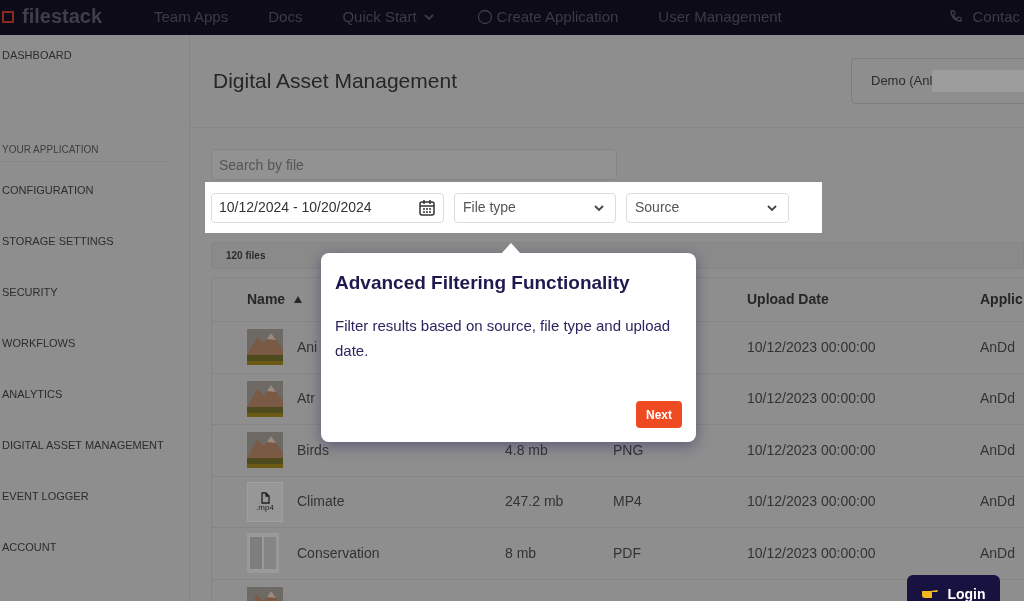  Describe the element at coordinates (335, 81) in the screenshot. I see `page-title: Digital Asset Management` at that location.